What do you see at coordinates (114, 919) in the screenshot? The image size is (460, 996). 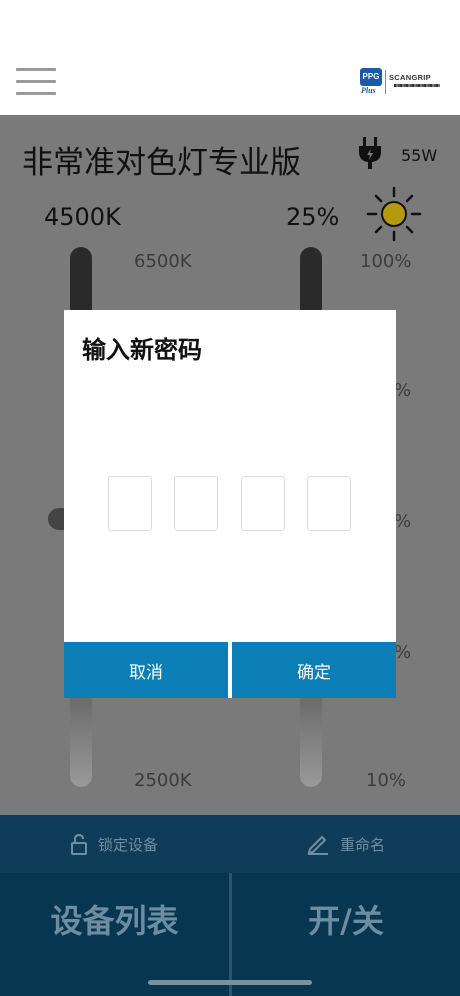 I see `device-list-button: 设备列表` at bounding box center [114, 919].